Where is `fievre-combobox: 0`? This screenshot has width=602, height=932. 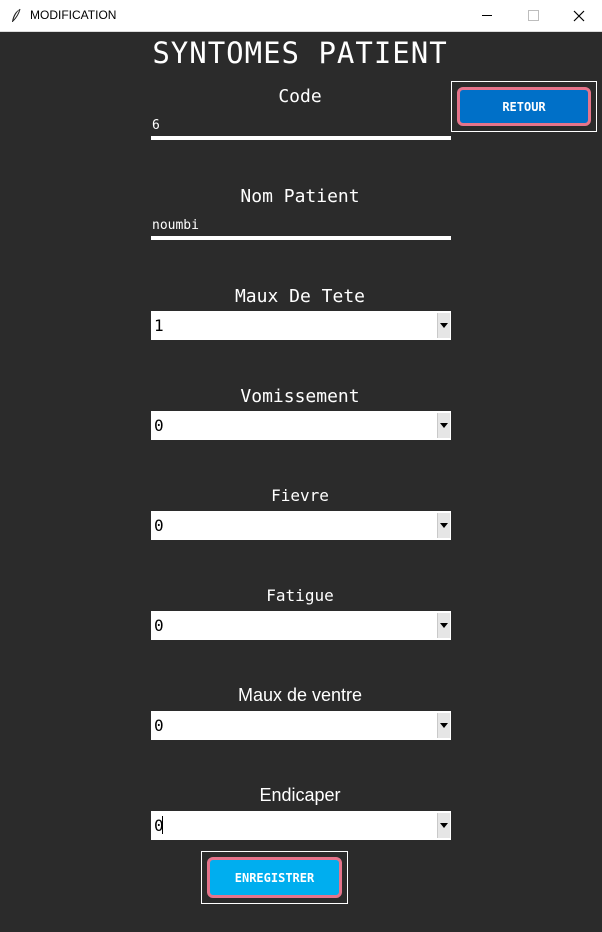 fievre-combobox: 0 is located at coordinates (301, 525).